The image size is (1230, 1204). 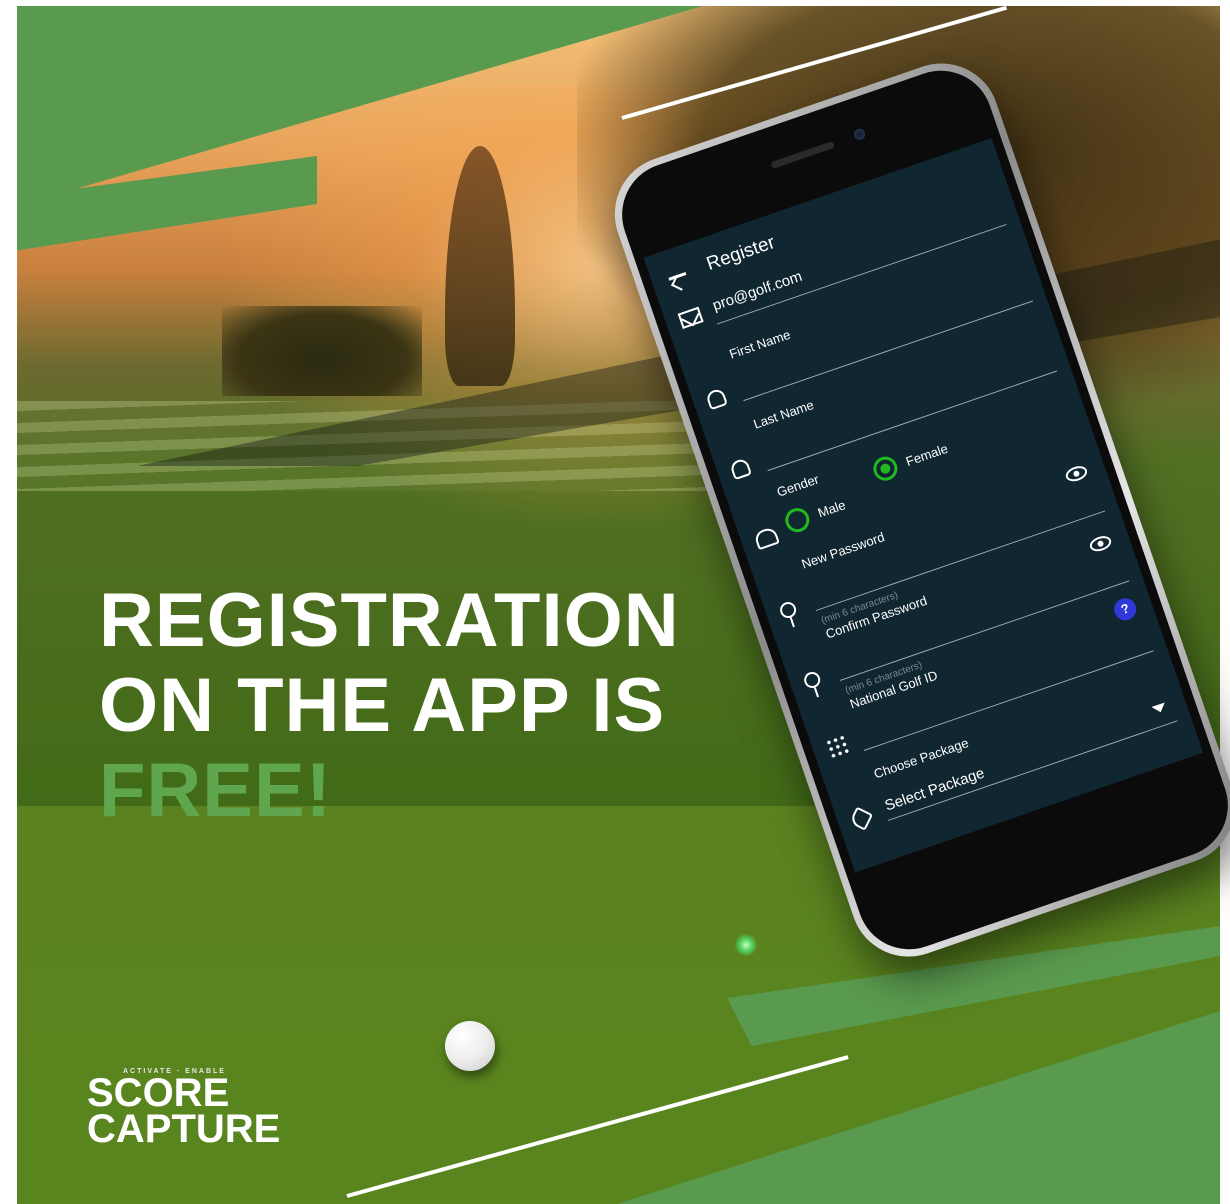 I want to click on radio-female-circle, so click(x=885, y=468).